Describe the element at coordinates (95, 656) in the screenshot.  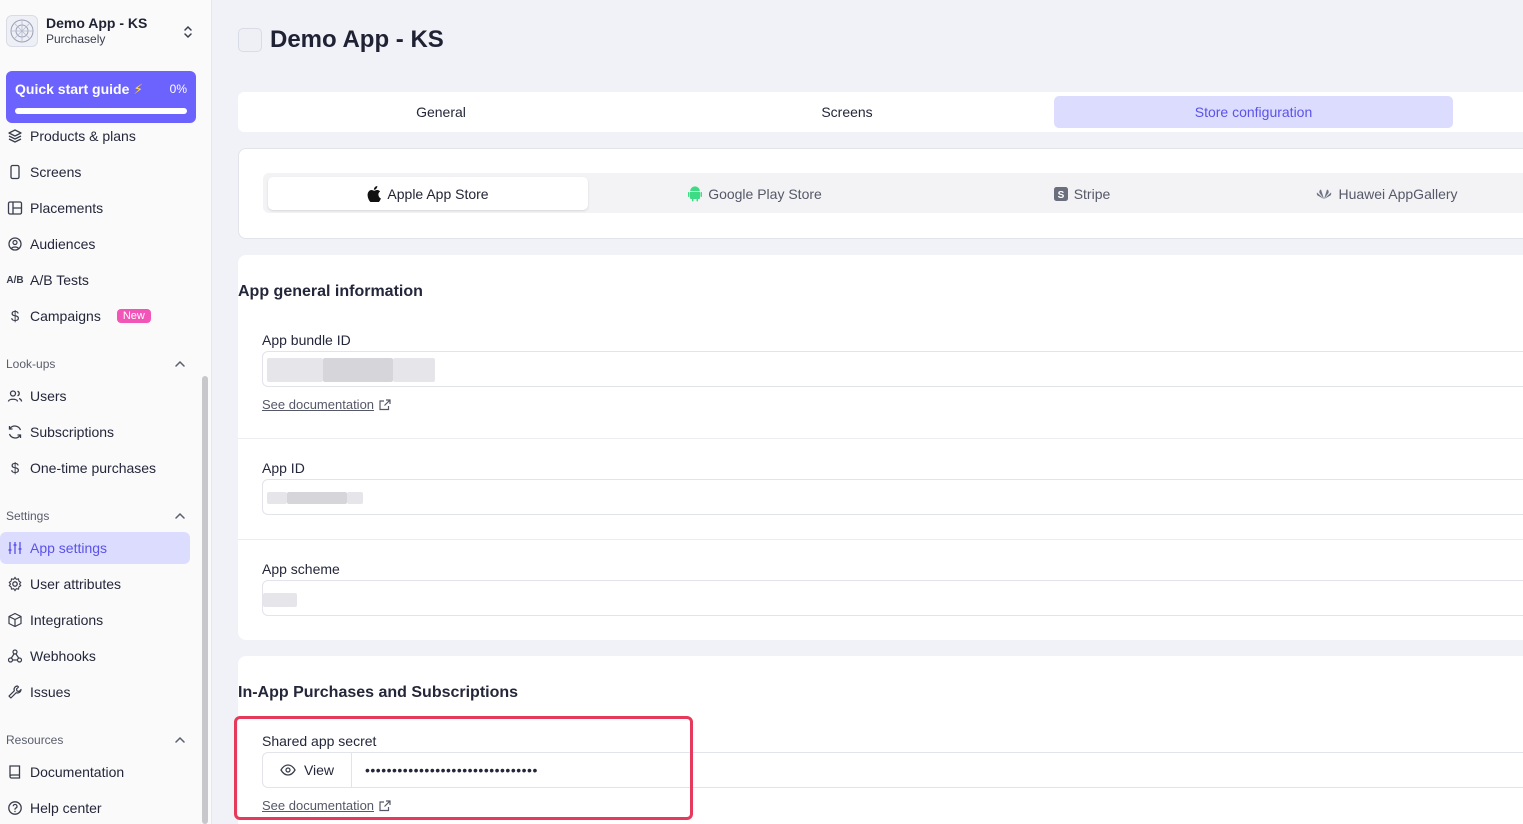
I see `sidebar-item-webhooks: Webhooks` at that location.